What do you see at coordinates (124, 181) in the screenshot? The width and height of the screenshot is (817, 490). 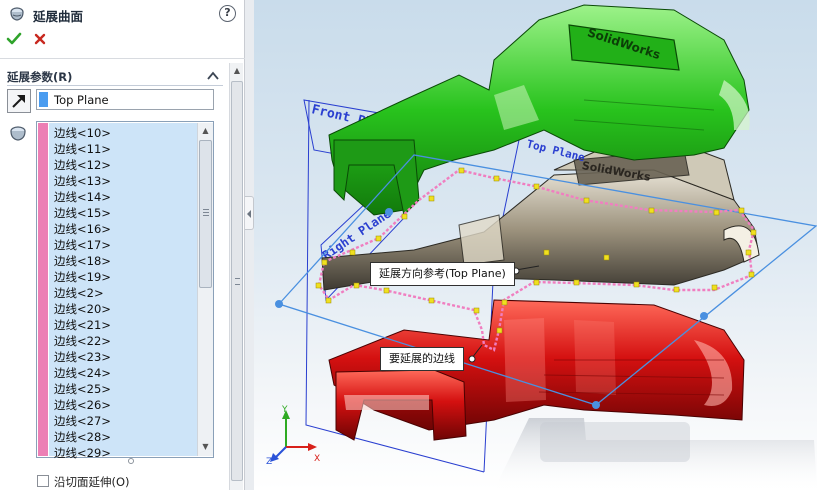 I see `edge-list-item: 边线<13>` at bounding box center [124, 181].